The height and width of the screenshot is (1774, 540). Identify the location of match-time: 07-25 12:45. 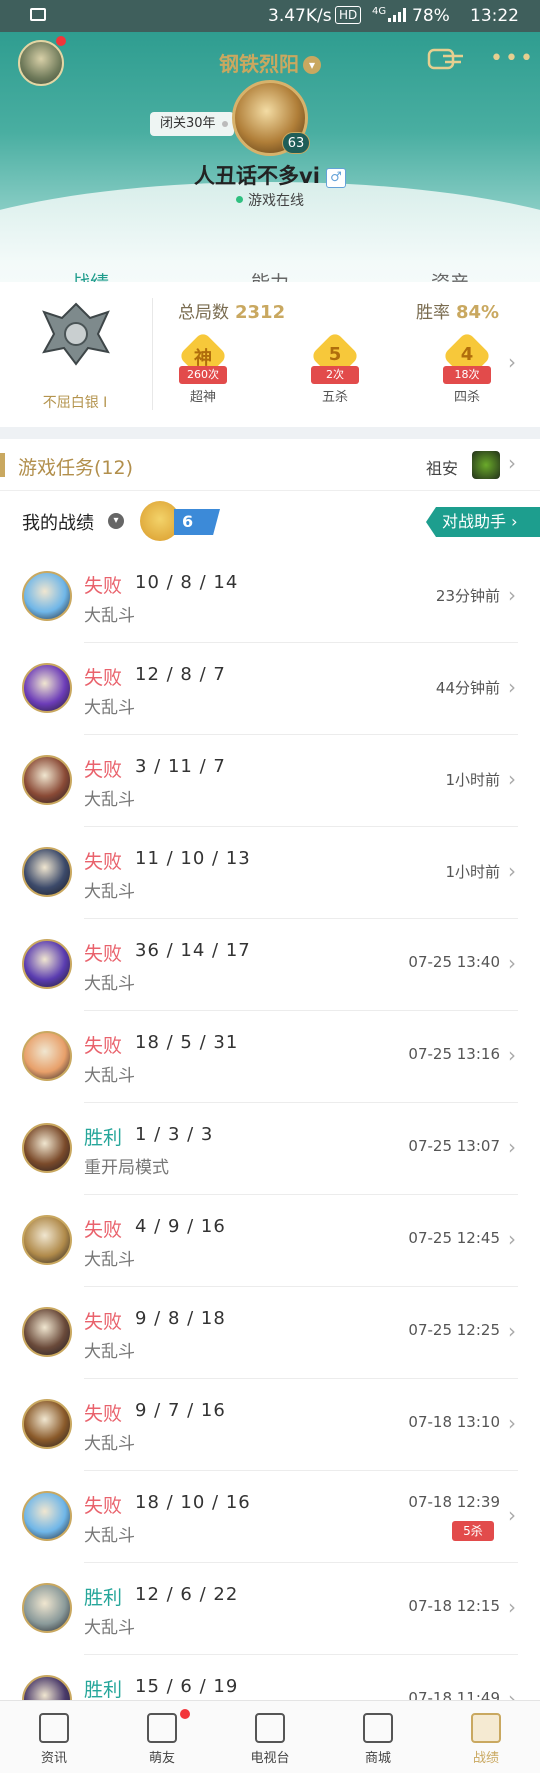
(454, 1238).